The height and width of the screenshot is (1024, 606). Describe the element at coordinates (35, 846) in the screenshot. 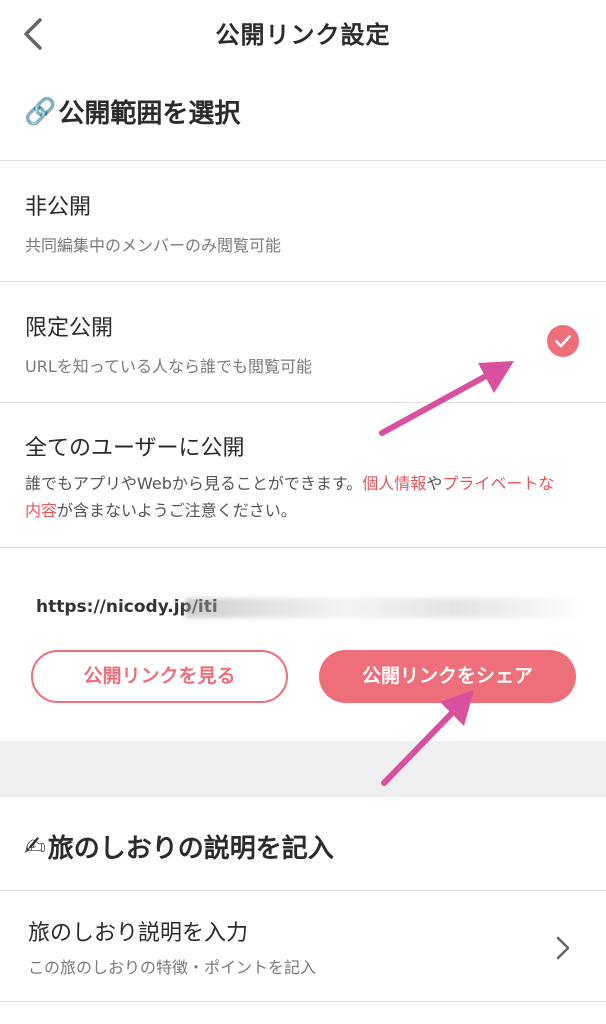

I see `writing-hand-icon: ✍` at that location.